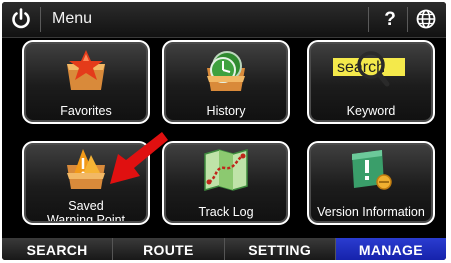  I want to click on tile-face: Track Log, so click(226, 183).